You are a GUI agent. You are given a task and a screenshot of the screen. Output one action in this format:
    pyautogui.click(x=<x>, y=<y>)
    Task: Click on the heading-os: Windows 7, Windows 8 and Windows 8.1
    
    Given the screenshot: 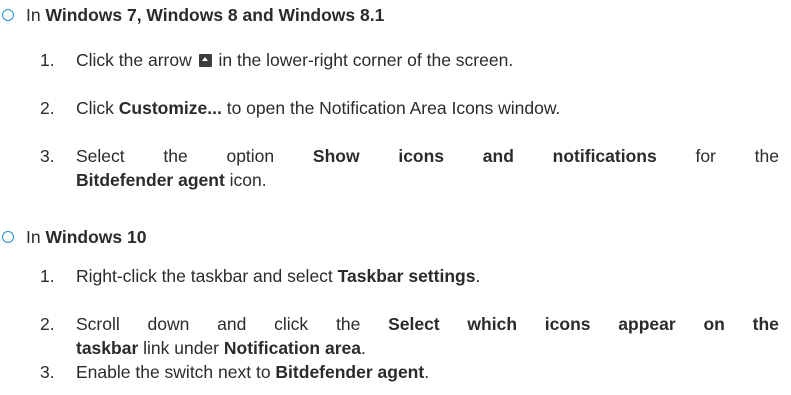 What is the action you would take?
    pyautogui.click(x=215, y=15)
    